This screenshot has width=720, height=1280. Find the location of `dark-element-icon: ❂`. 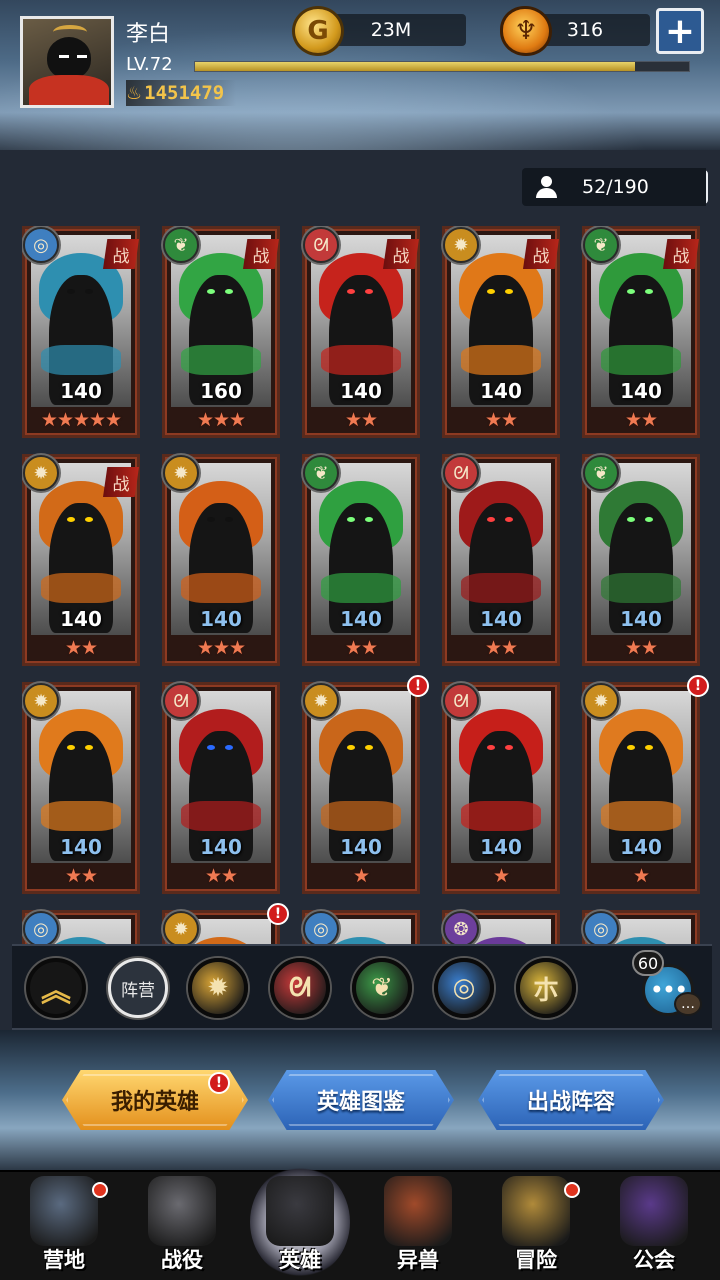

dark-element-icon: ❂ is located at coordinates (461, 928).